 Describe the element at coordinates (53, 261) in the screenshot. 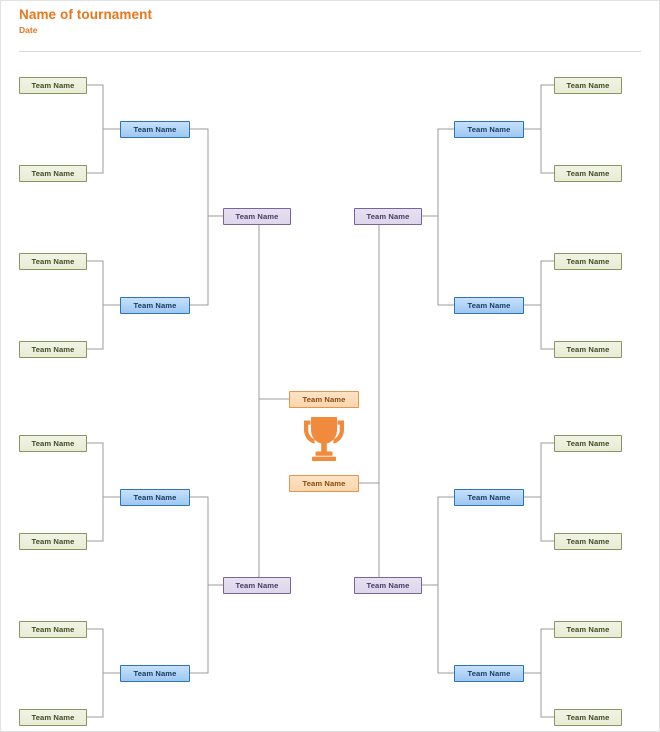

I see `left-round1-team-3: Team Name` at that location.